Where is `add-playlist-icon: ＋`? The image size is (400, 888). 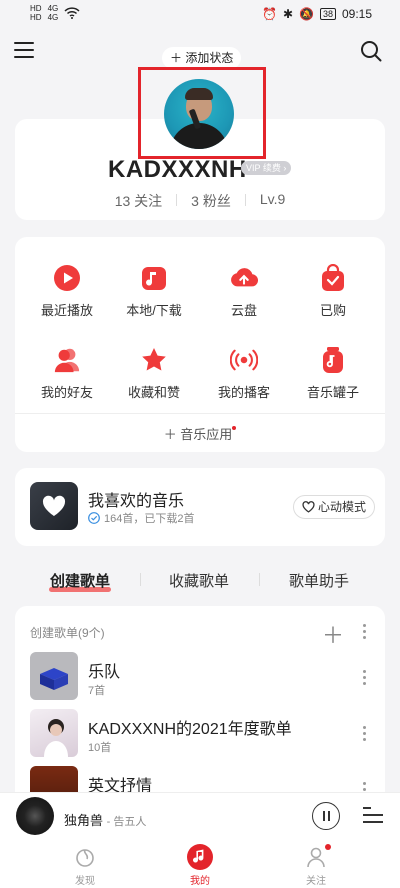 add-playlist-icon: ＋ is located at coordinates (333, 634).